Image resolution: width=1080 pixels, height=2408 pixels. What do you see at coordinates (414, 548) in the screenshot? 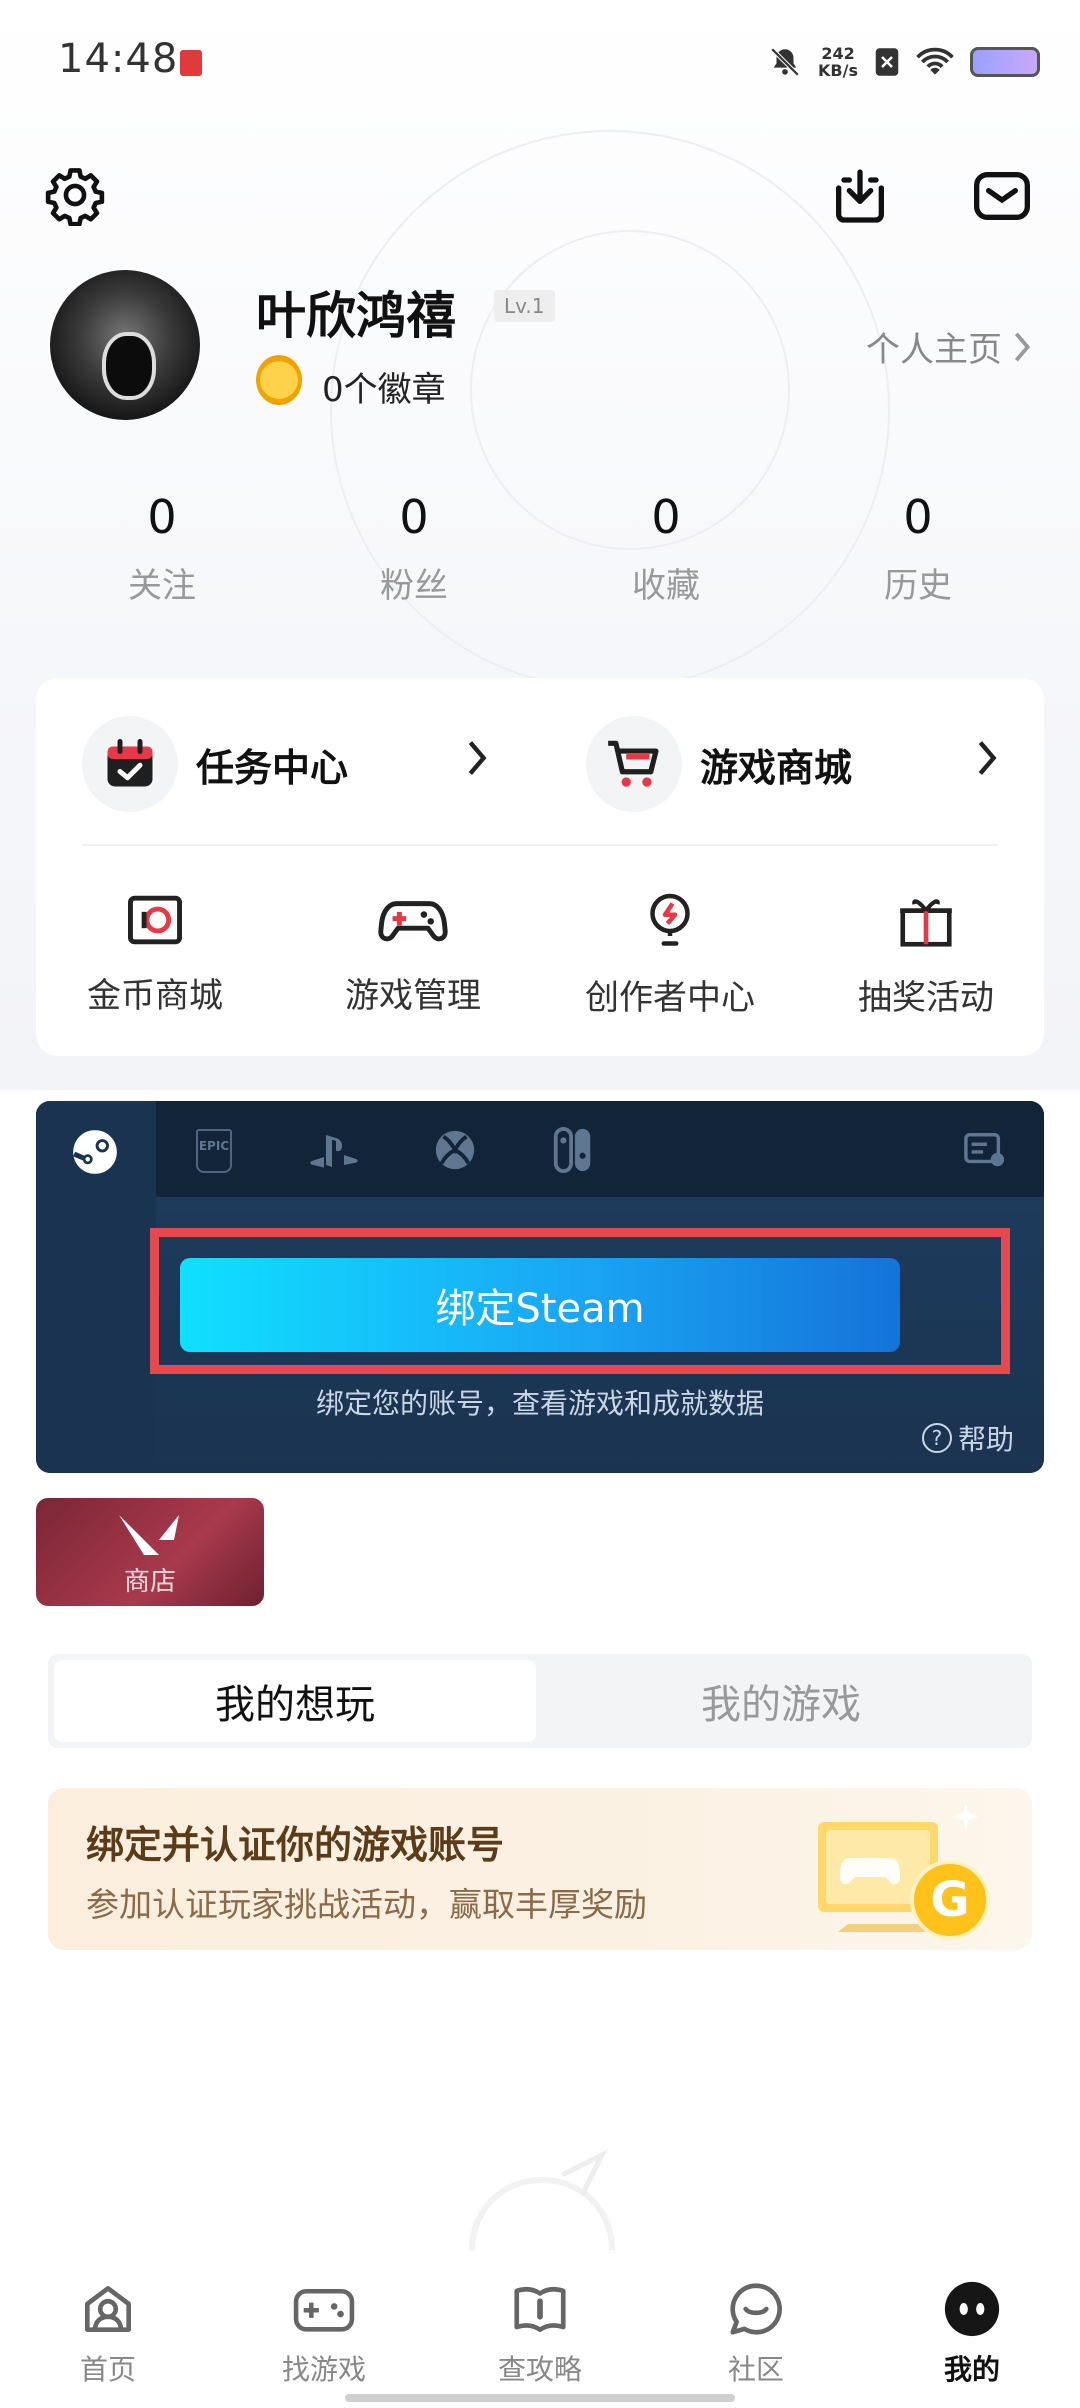
I see `stat-fans: 0 粉丝` at bounding box center [414, 548].